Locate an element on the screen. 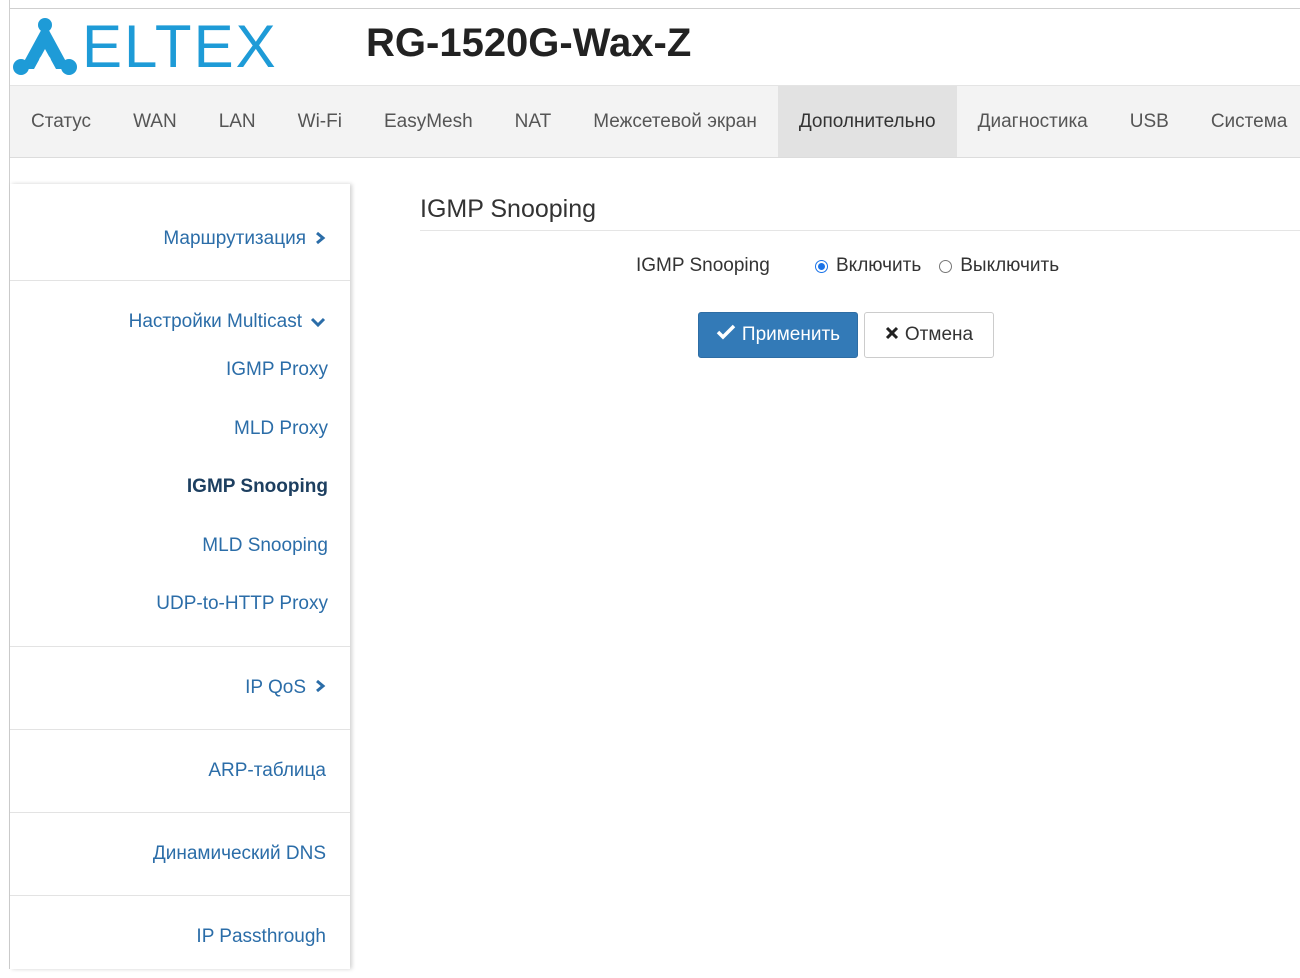 The width and height of the screenshot is (1300, 978). nav-item-status: Статус is located at coordinates (61, 121).